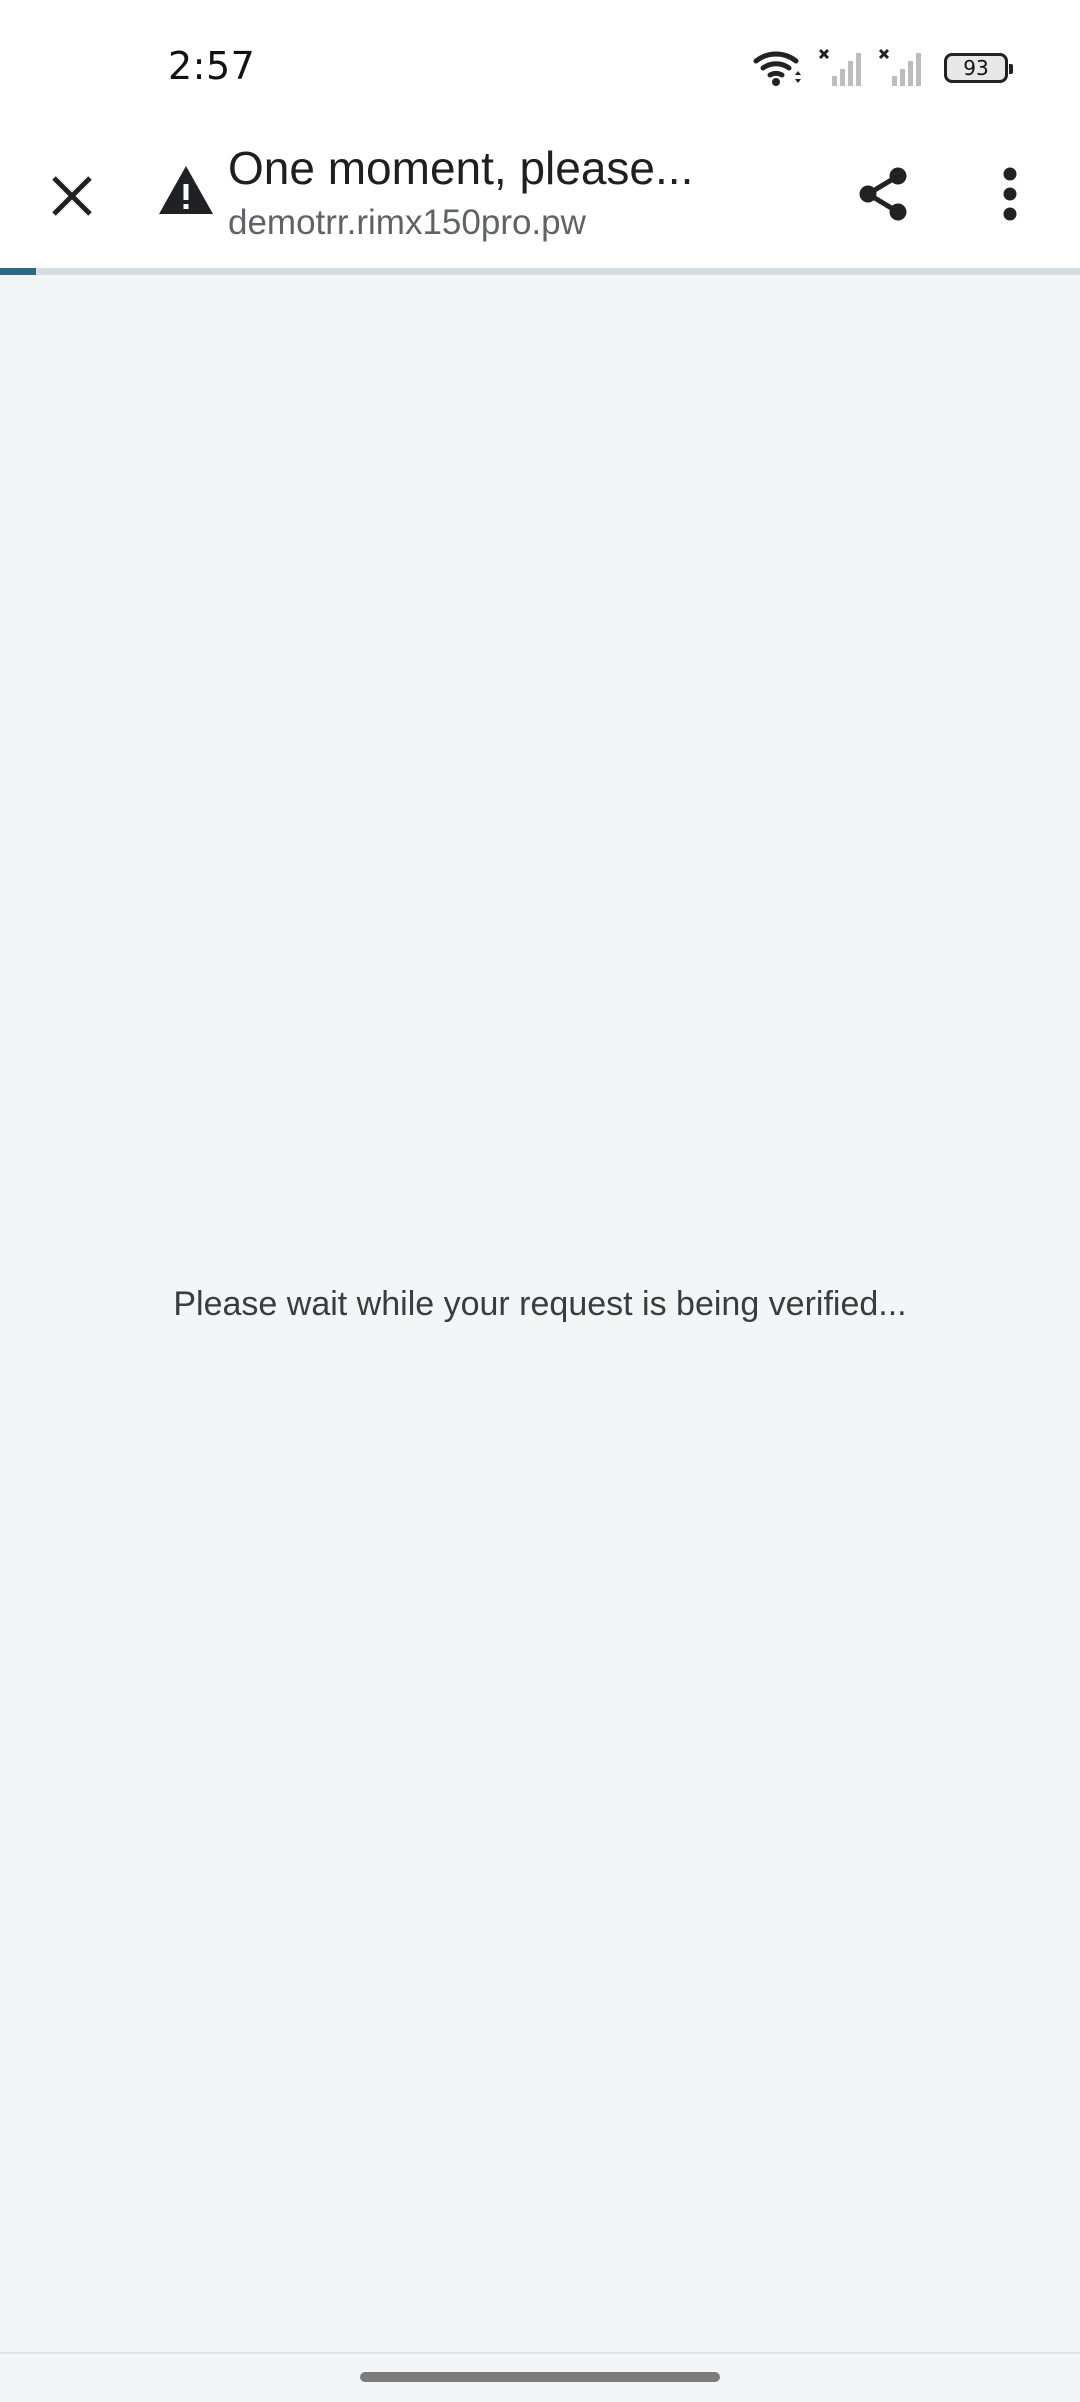 This screenshot has width=1080, height=2402. Describe the element at coordinates (212, 66) in the screenshot. I see `status-time: 2:57` at that location.